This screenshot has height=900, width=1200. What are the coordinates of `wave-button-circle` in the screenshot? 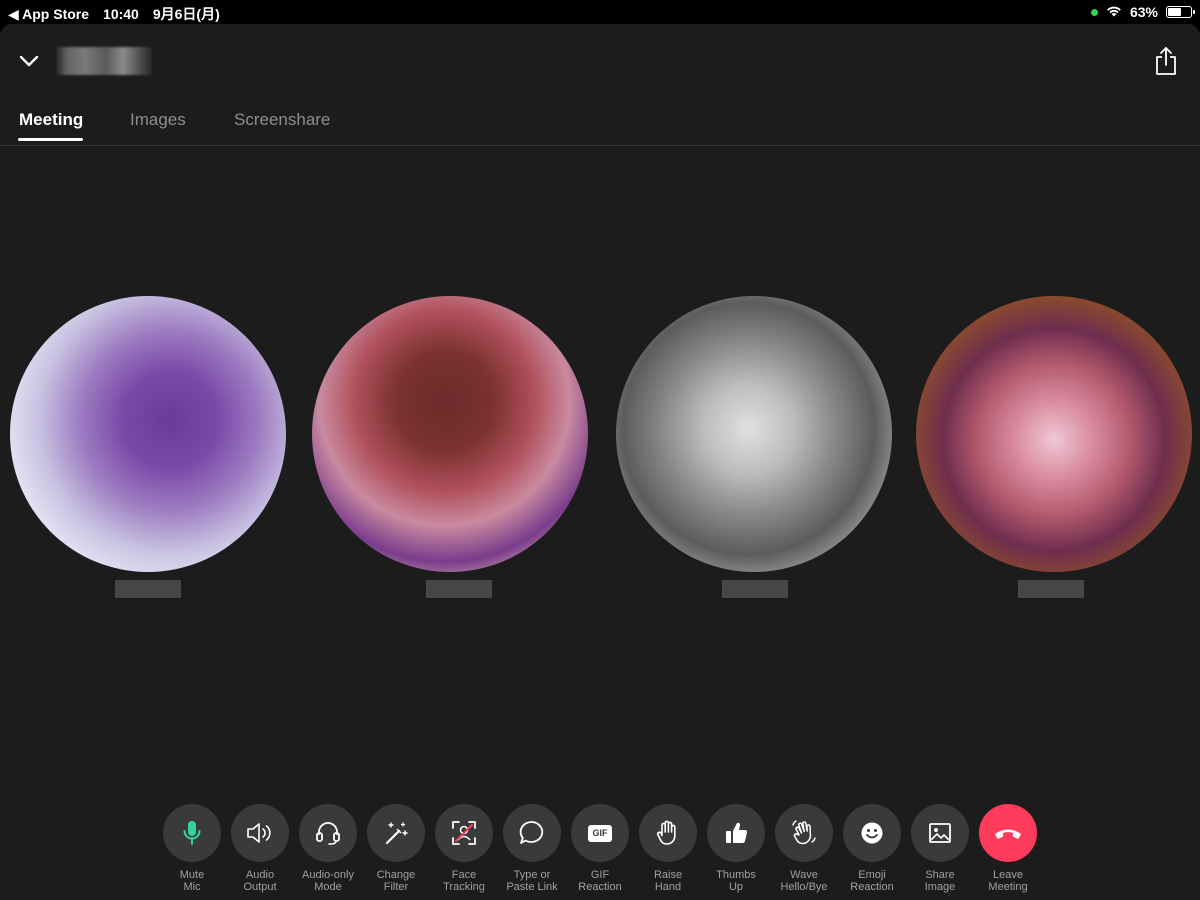 It's located at (804, 833).